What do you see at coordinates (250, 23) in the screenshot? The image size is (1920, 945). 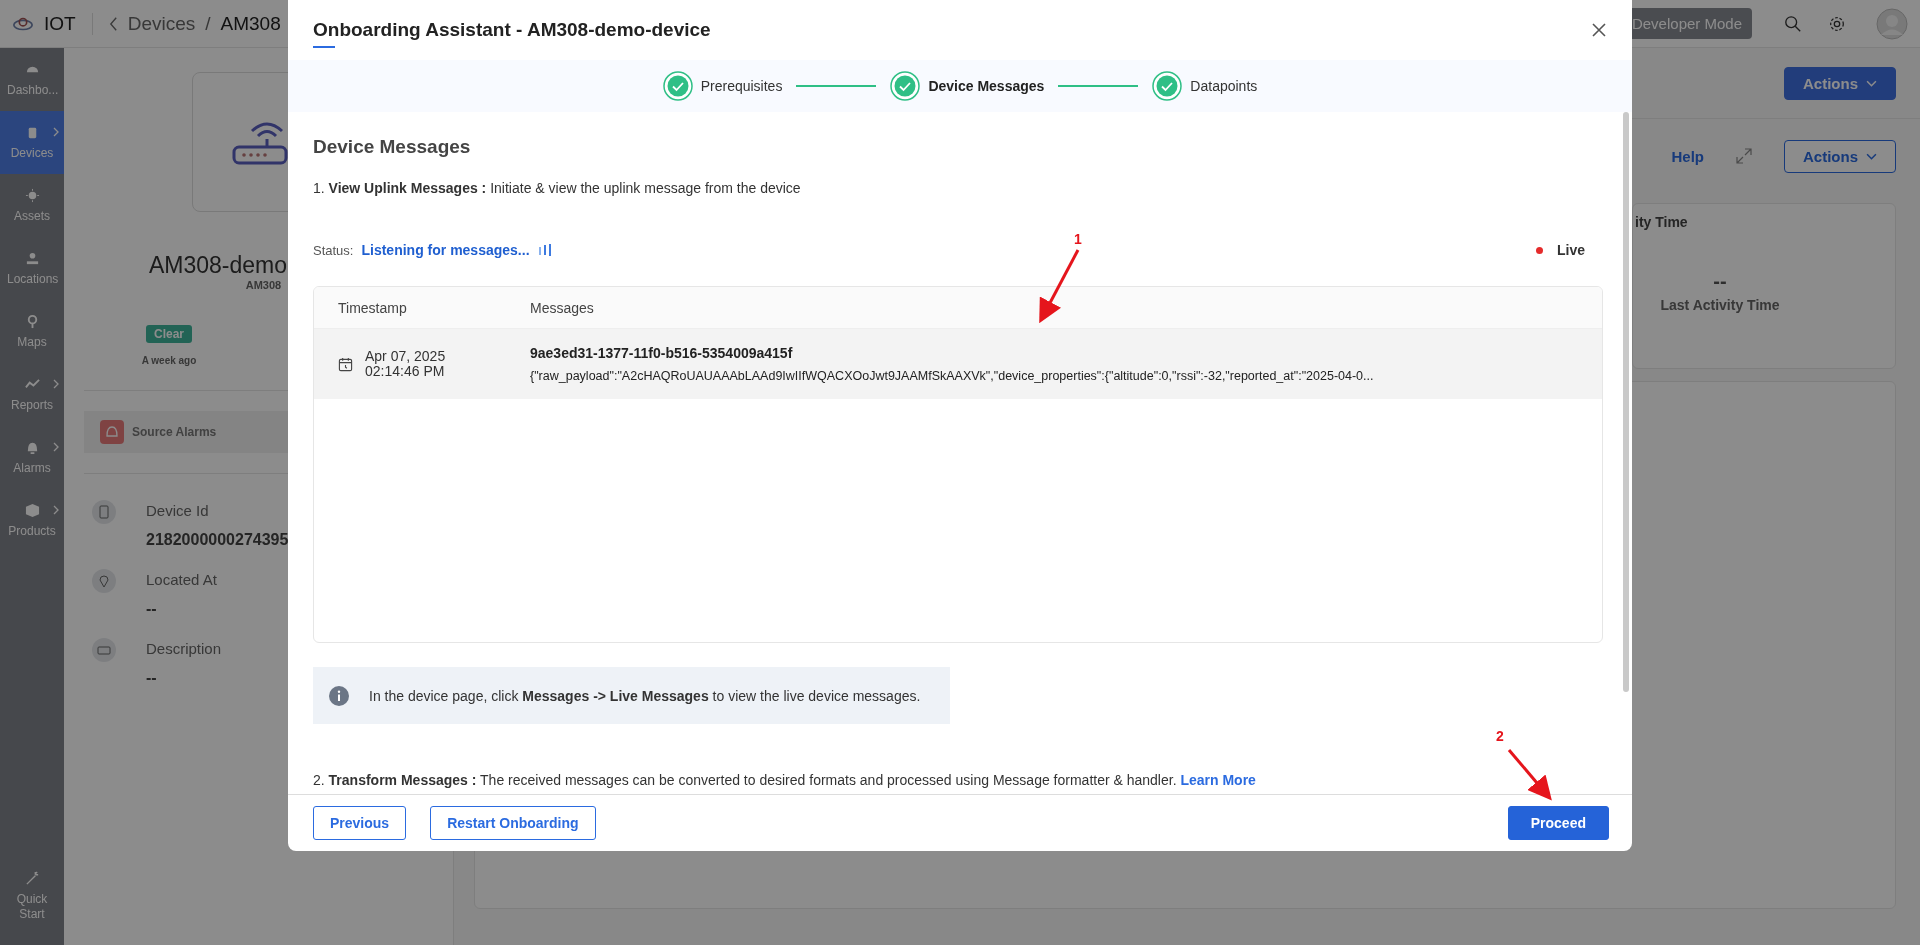 I see `breadcrumb-current: AM308` at bounding box center [250, 23].